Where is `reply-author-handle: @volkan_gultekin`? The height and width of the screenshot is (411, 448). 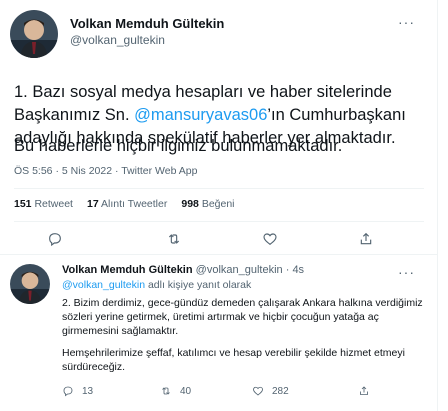 reply-author-handle: @volkan_gultekin is located at coordinates (239, 270).